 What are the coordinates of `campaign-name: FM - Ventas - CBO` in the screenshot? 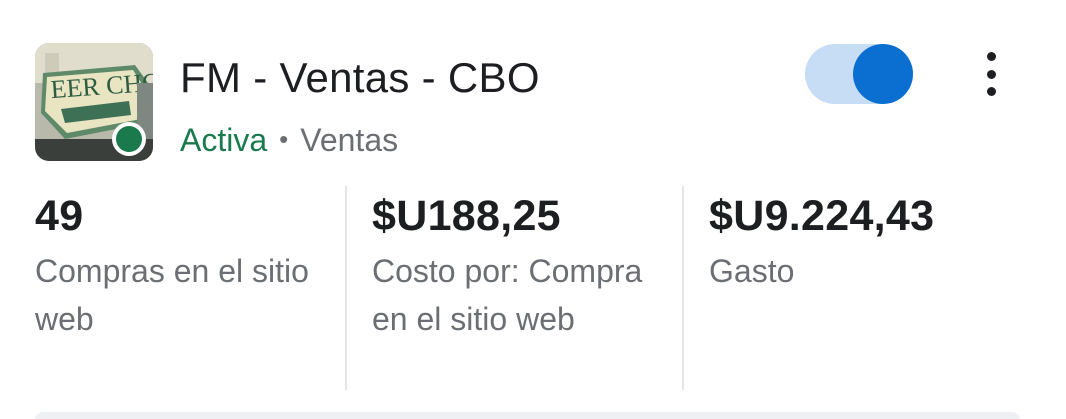 It's located at (360, 78).